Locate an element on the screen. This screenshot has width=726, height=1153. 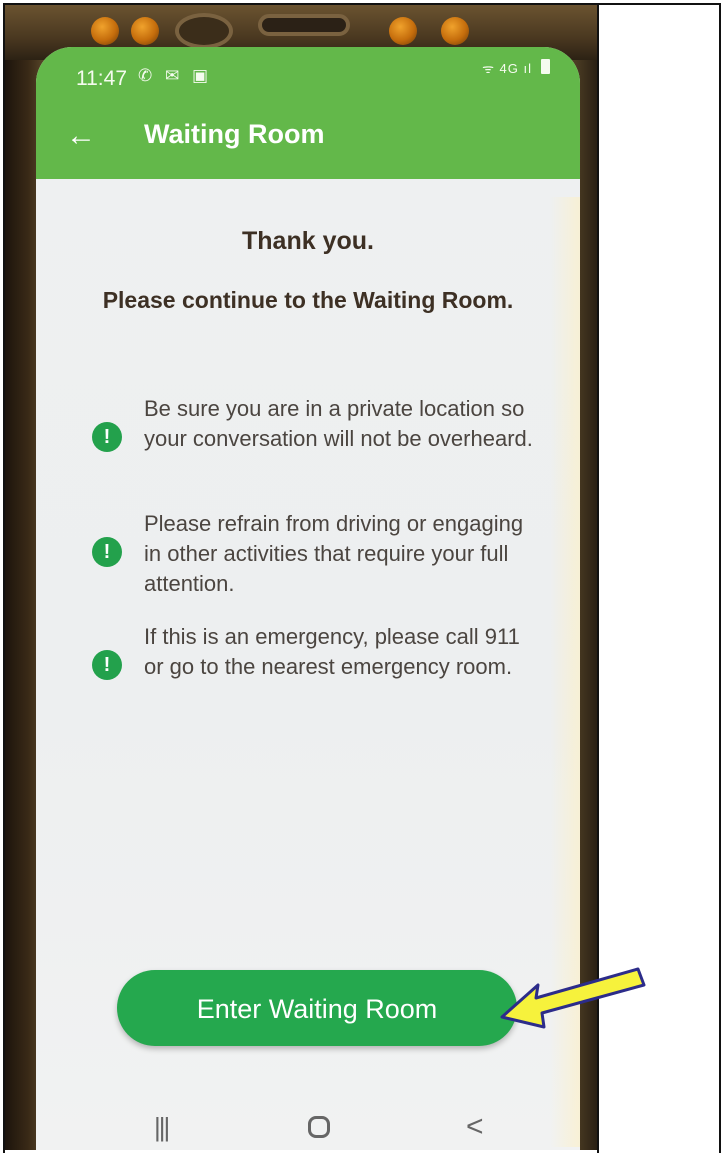
status-time: 11:47 is located at coordinates (101, 78).